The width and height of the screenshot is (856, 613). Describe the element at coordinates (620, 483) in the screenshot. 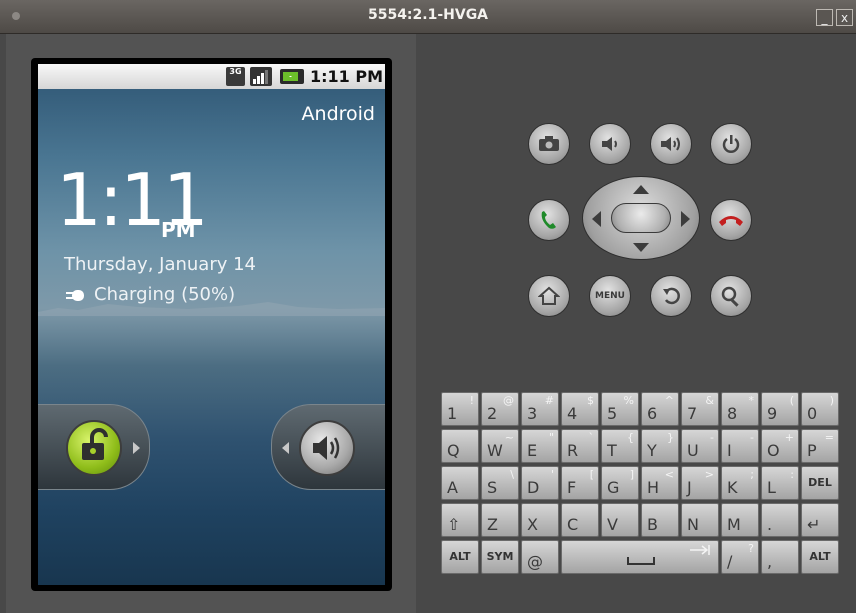

I see `key-g: G]` at that location.